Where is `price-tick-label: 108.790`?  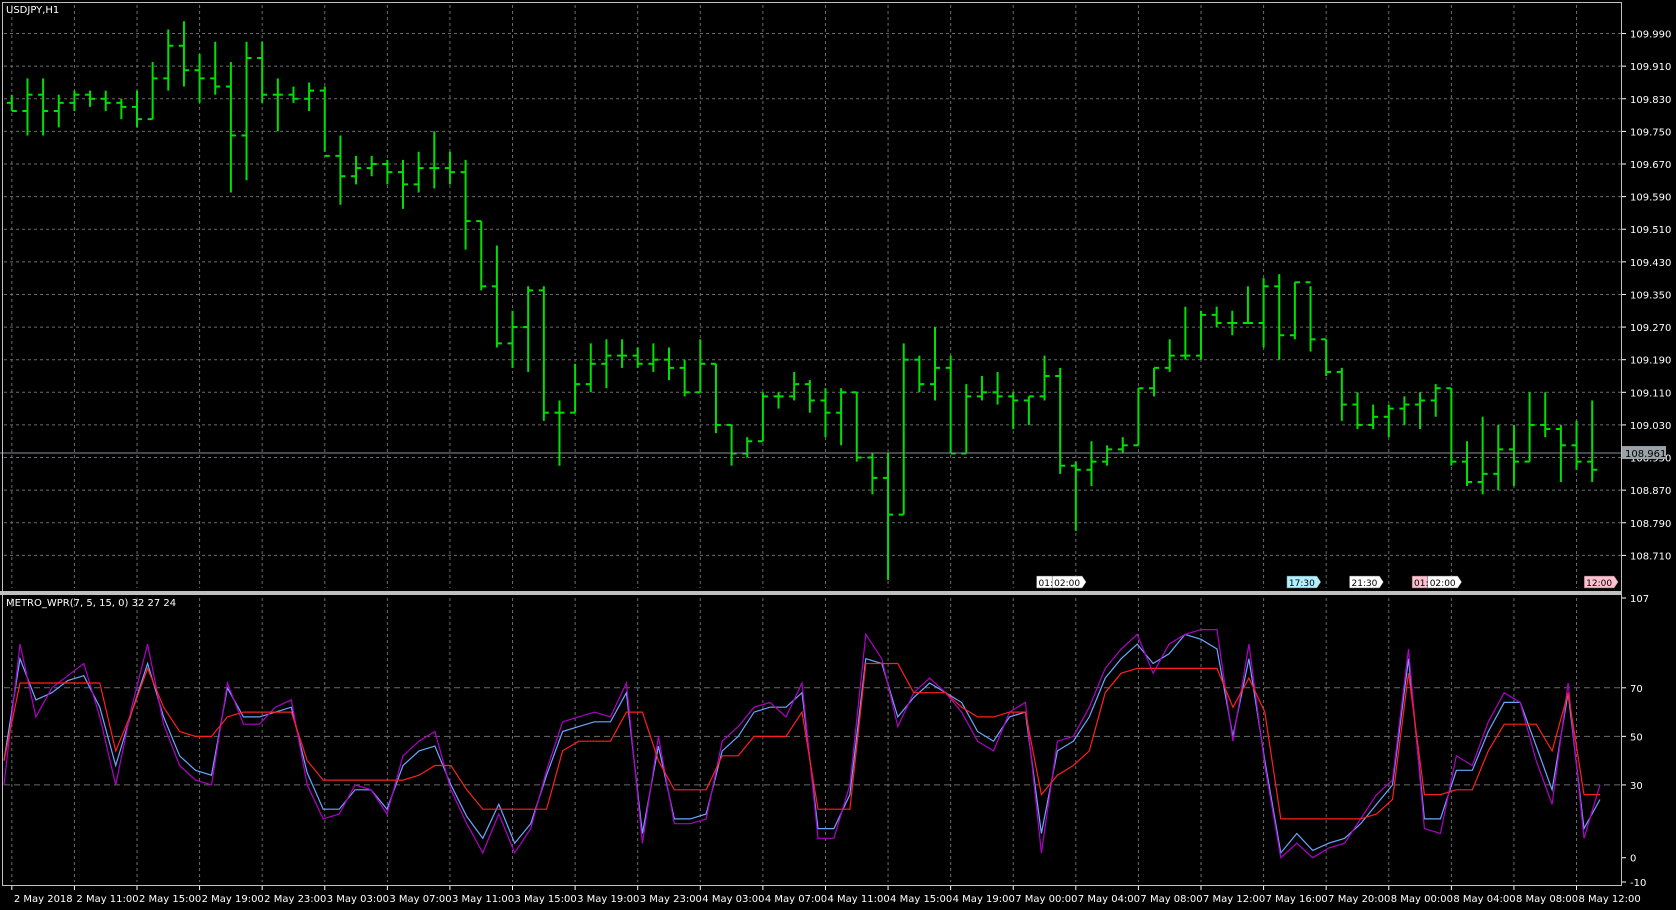
price-tick-label: 108.790 is located at coordinates (1650, 524).